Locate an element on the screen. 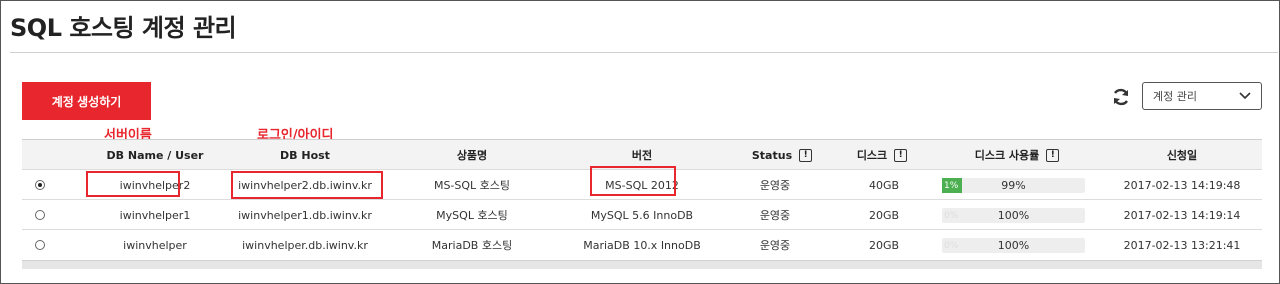  highlight-version is located at coordinates (633, 181).